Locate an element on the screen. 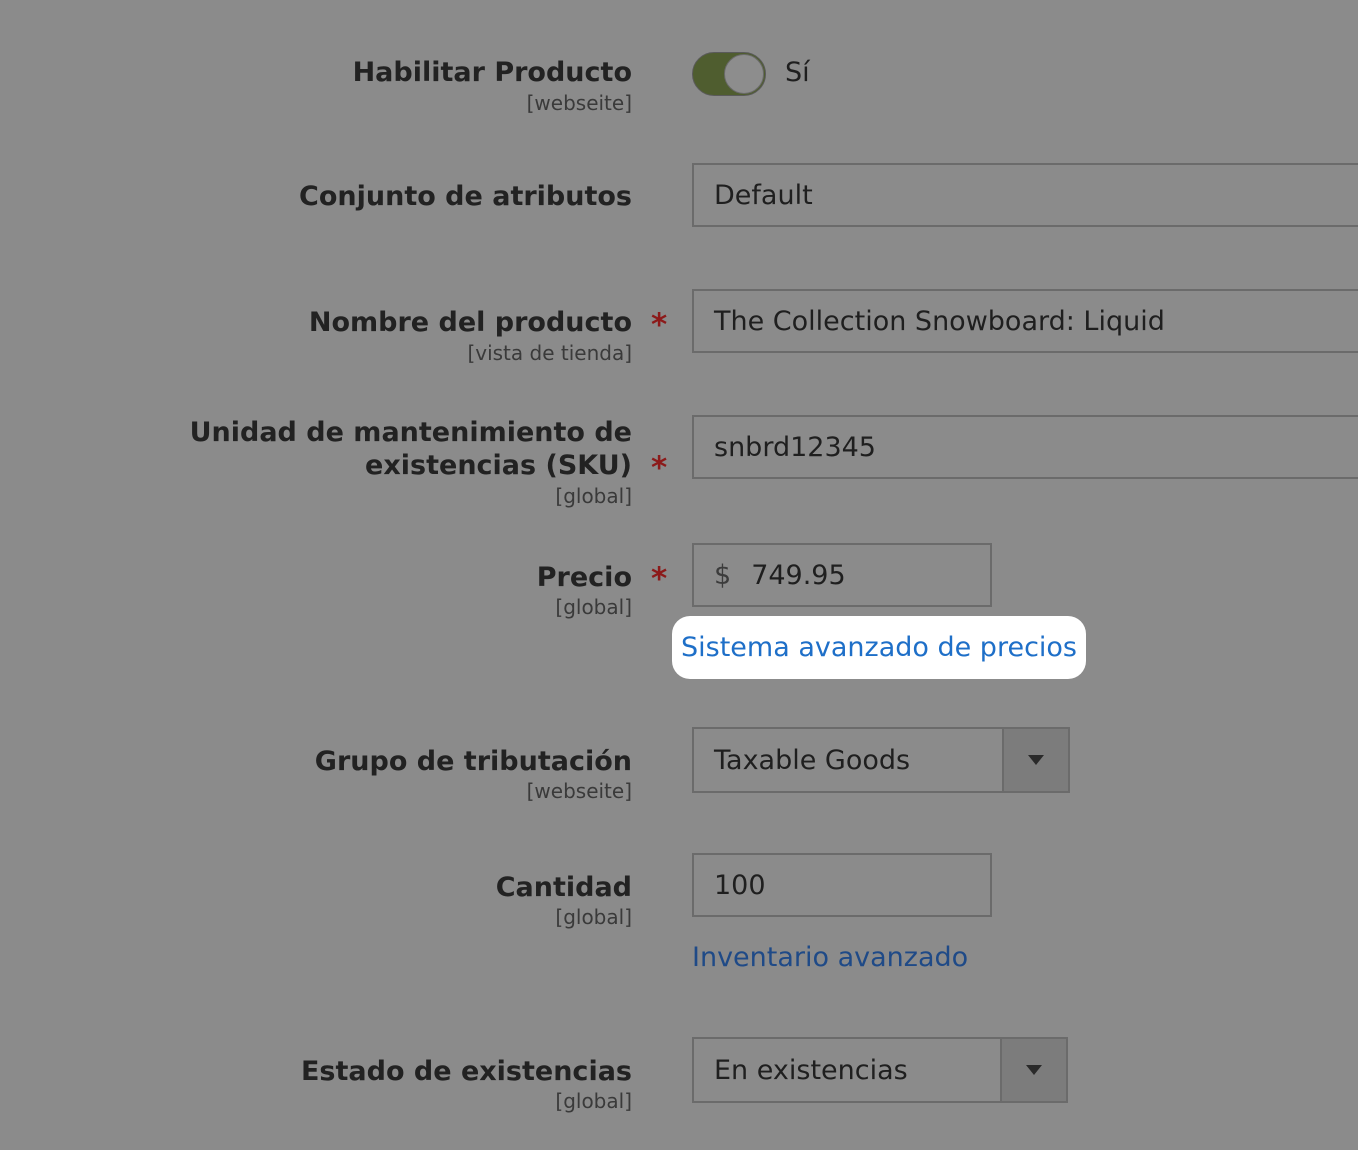 Image resolution: width=1358 pixels, height=1150 pixels. quantity-value: 100 is located at coordinates (740, 885).